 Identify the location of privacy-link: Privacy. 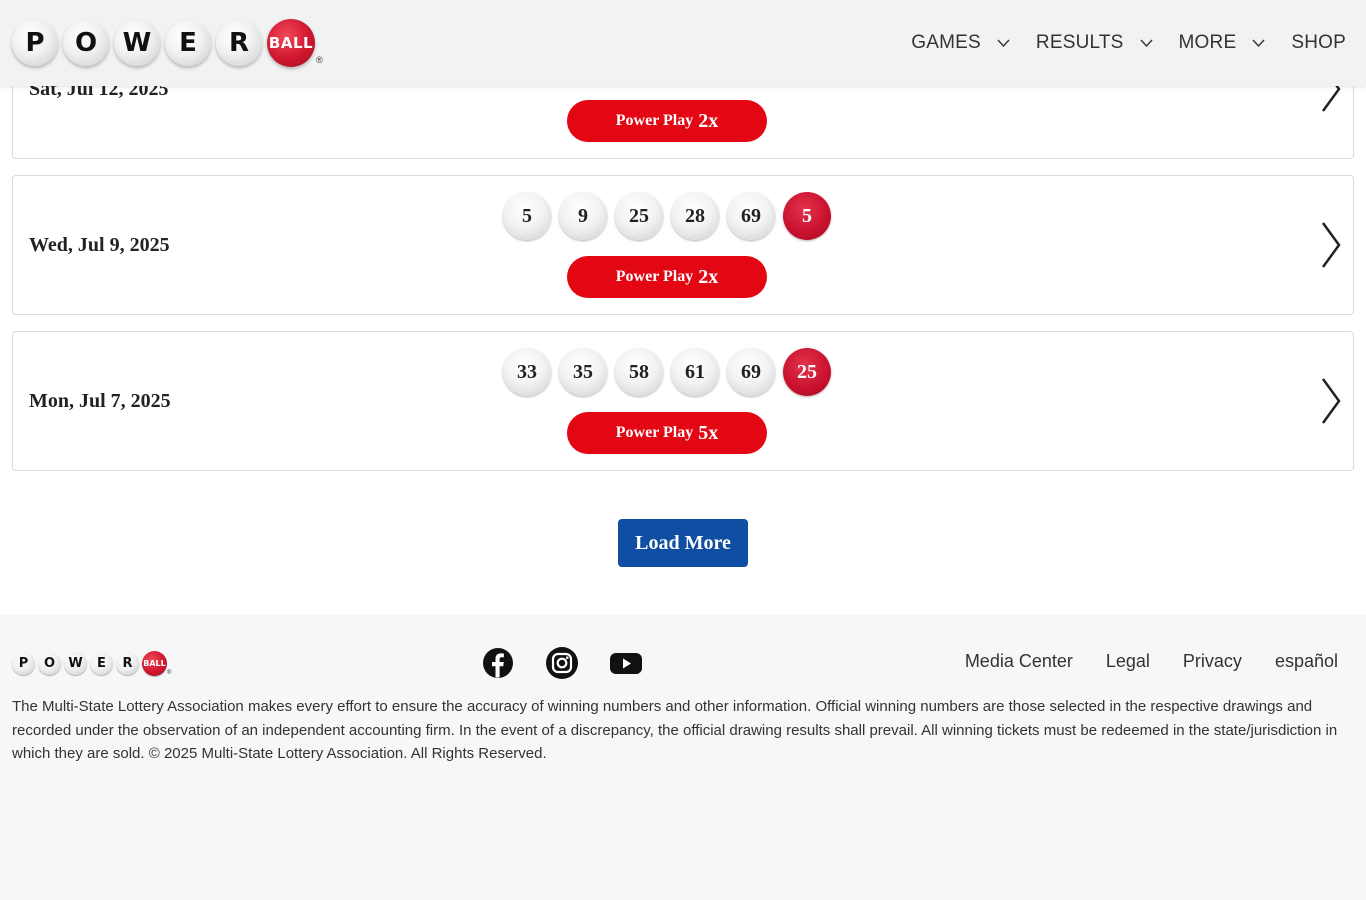
(1212, 661).